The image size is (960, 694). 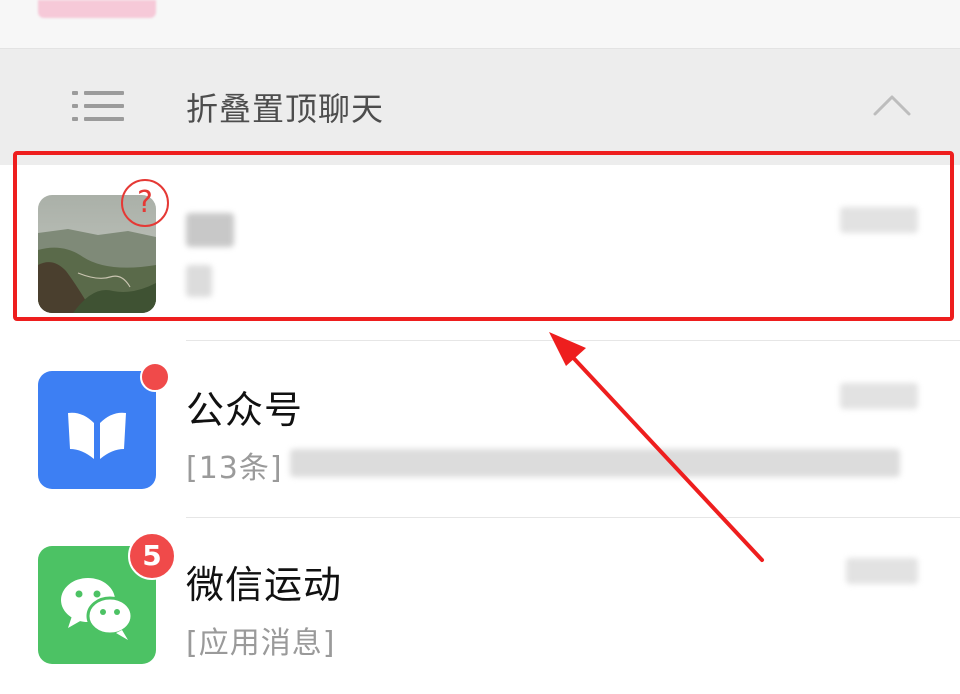 What do you see at coordinates (595, 463) in the screenshot?
I see `chat-preview-blurred` at bounding box center [595, 463].